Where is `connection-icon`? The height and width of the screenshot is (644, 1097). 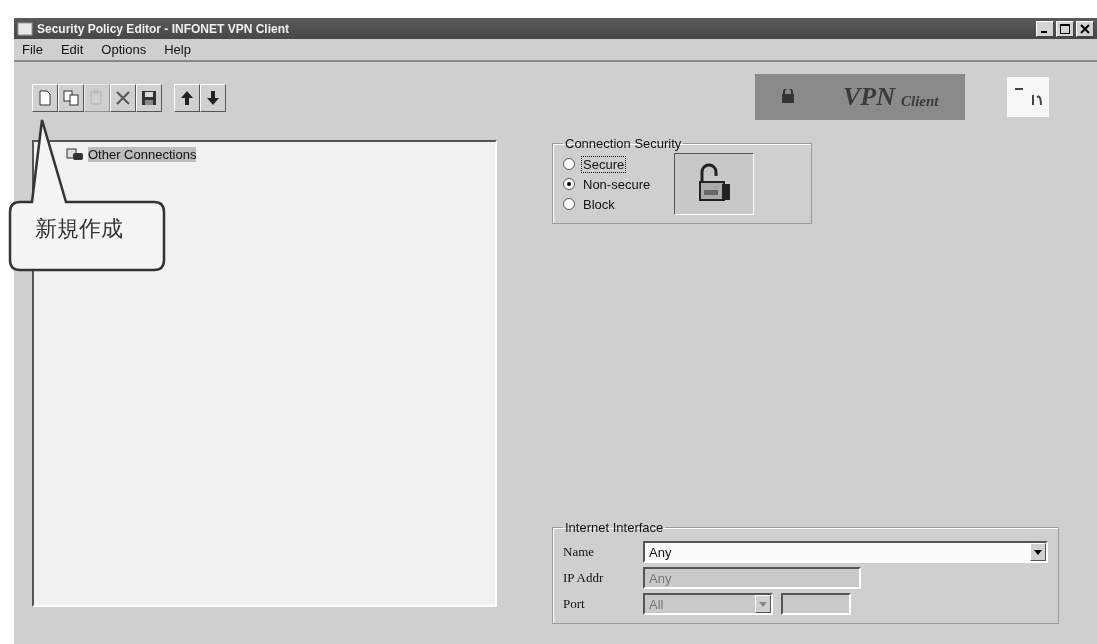
connection-icon is located at coordinates (75, 154).